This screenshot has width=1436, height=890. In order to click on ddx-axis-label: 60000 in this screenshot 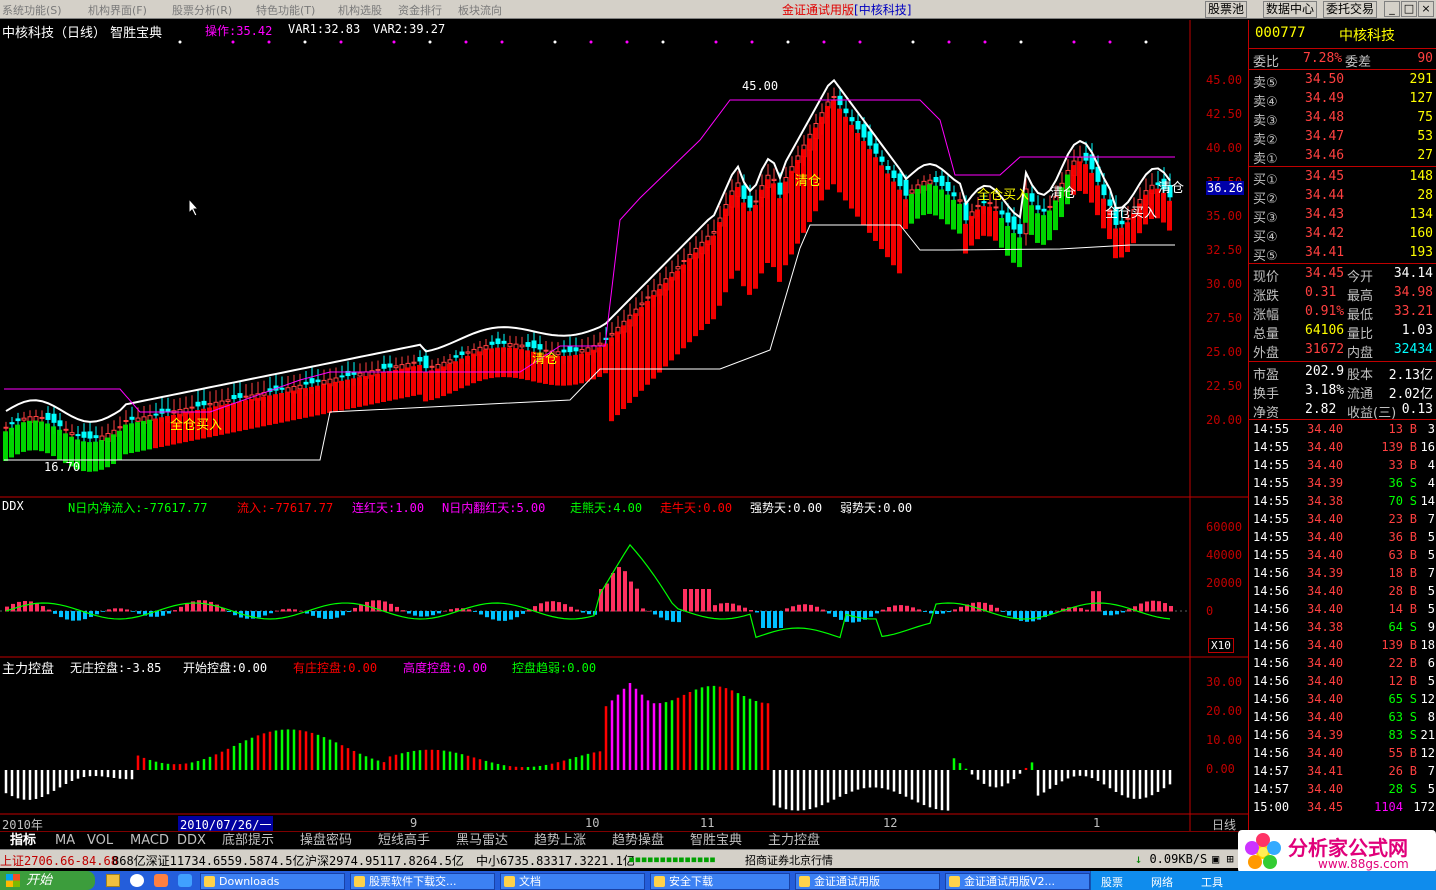, I will do `click(1224, 527)`.